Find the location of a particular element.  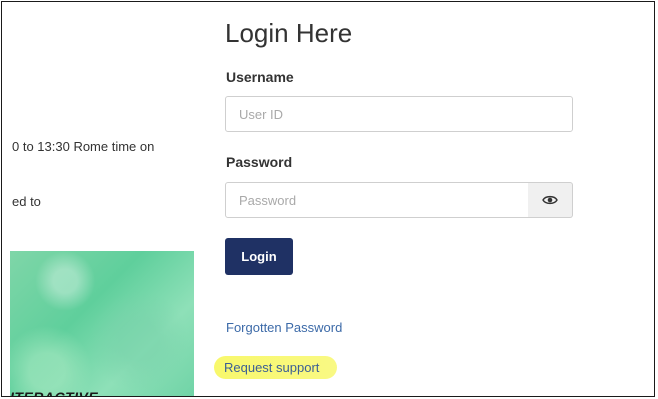

login-title: Login Here is located at coordinates (289, 33).